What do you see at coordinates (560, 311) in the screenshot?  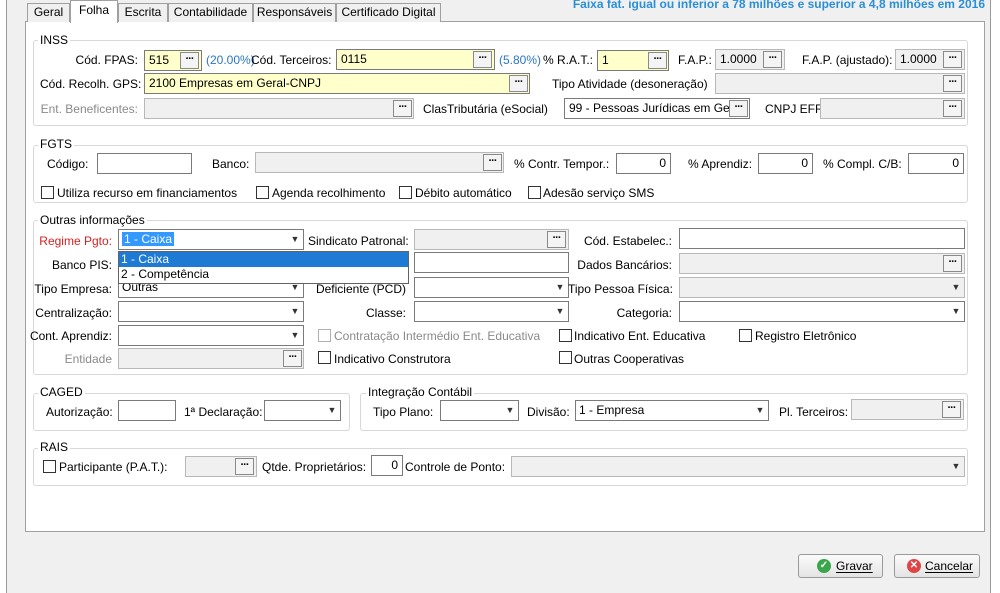 I see `classe-chevron-down-icon: ▼` at bounding box center [560, 311].